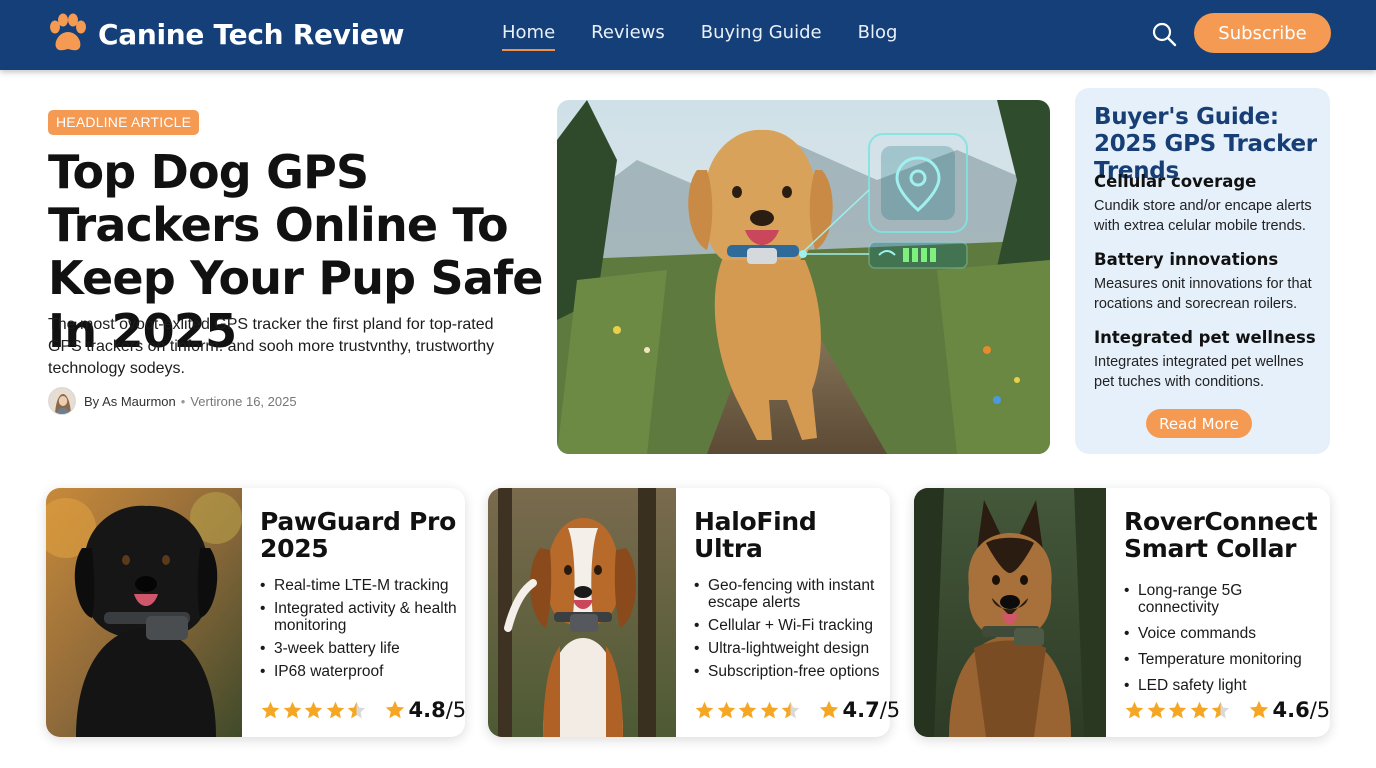  I want to click on read-more-button: Read More, so click(1199, 423).